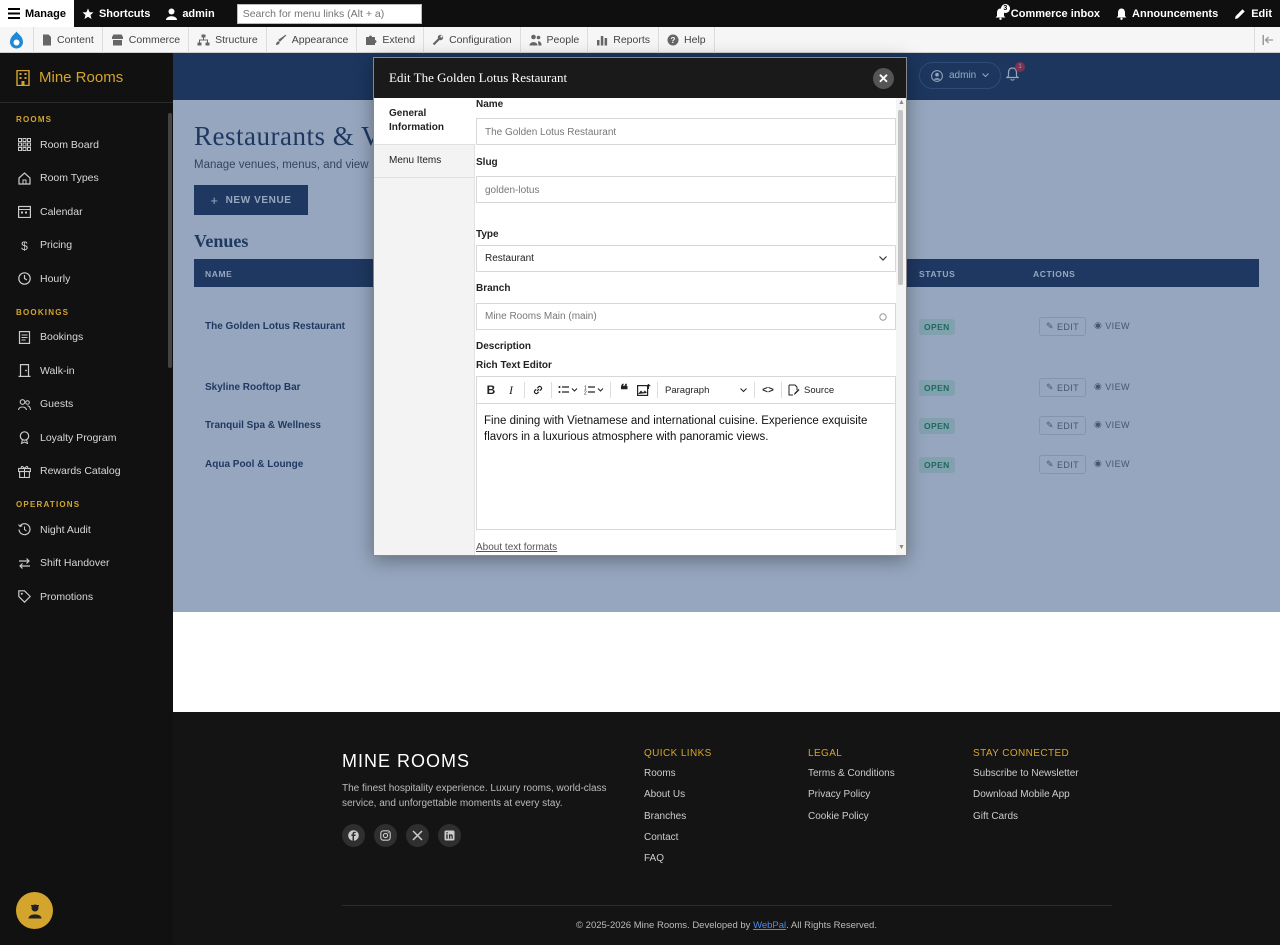 The width and height of the screenshot is (1280, 945). Describe the element at coordinates (678, 863) in the screenshot. I see `footer-link-faq: FAQ` at that location.